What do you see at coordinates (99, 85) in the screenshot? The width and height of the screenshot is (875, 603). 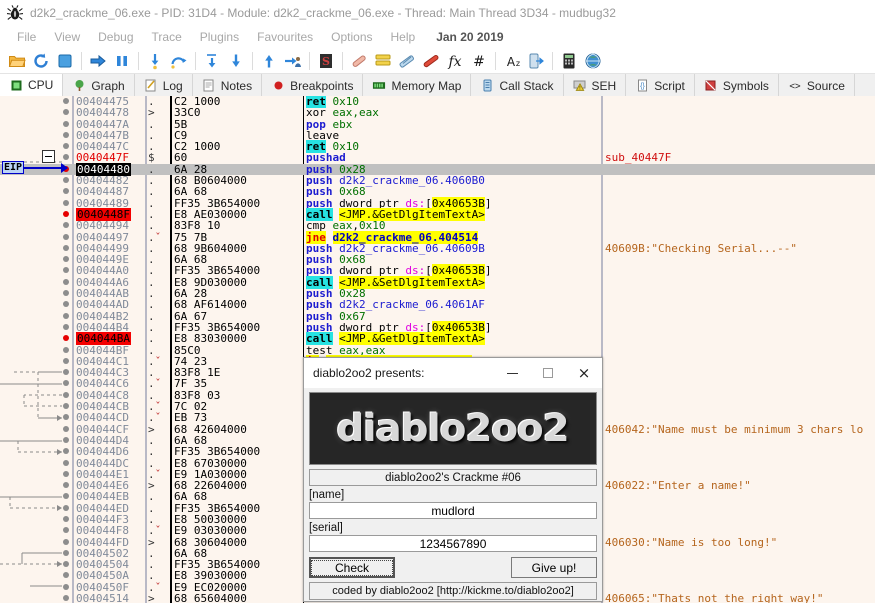 I see `tab-graph: Graph` at bounding box center [99, 85].